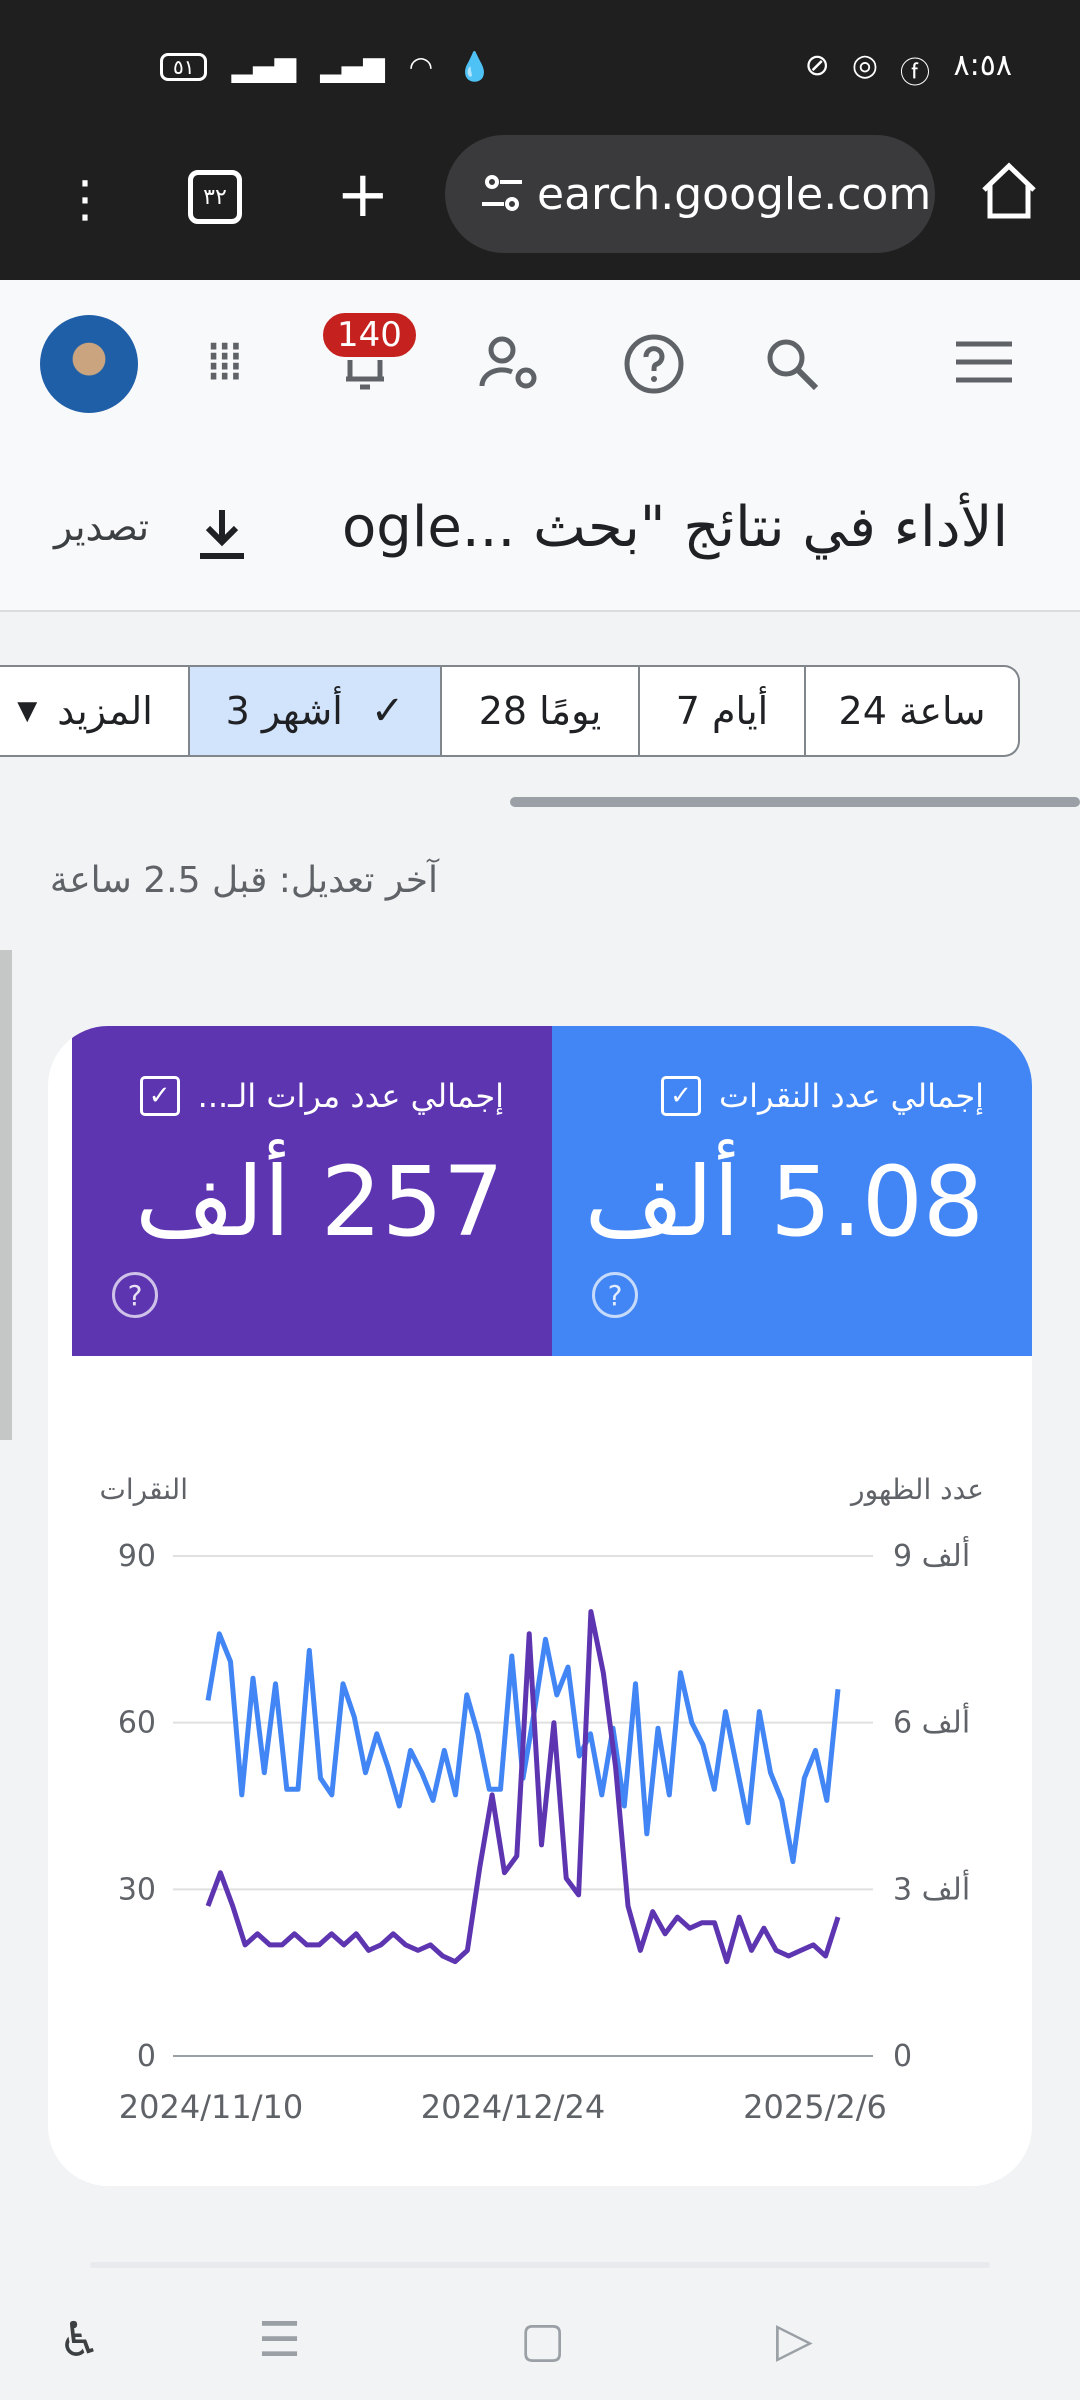 The height and width of the screenshot is (2400, 1080). I want to click on metric-clicks: إجمالي عدد النقرات ✓ 5.08 ألف ?, so click(792, 1191).